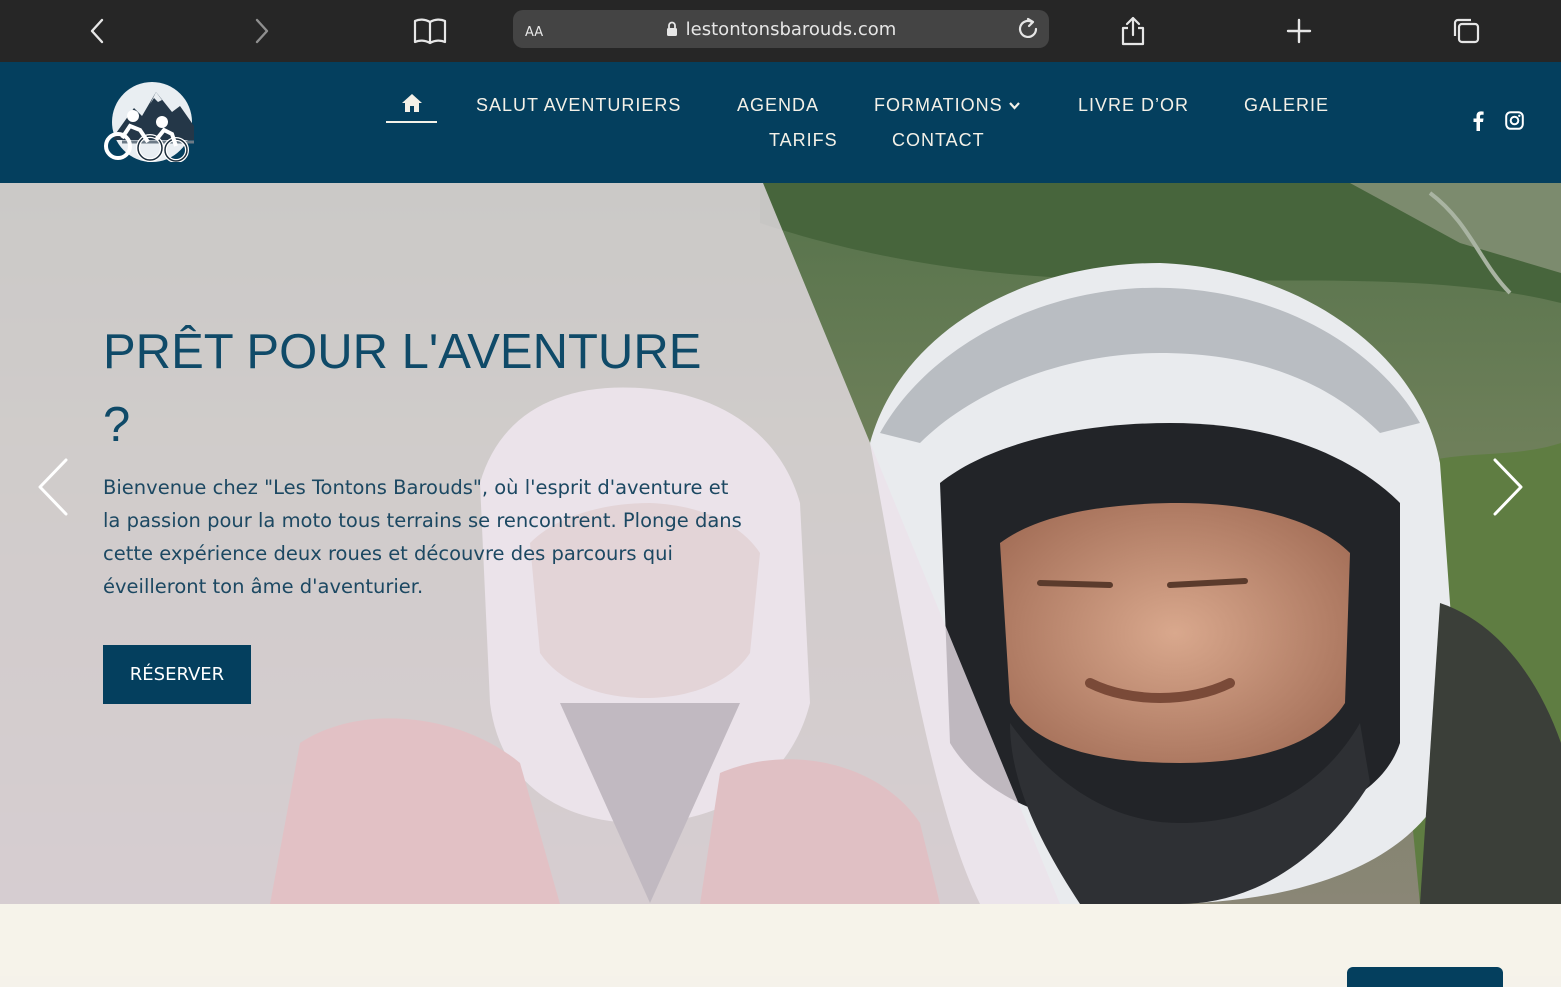 The width and height of the screenshot is (1561, 987). I want to click on browser-toolbar: AA lestontonsbarouds.com, so click(780, 31).